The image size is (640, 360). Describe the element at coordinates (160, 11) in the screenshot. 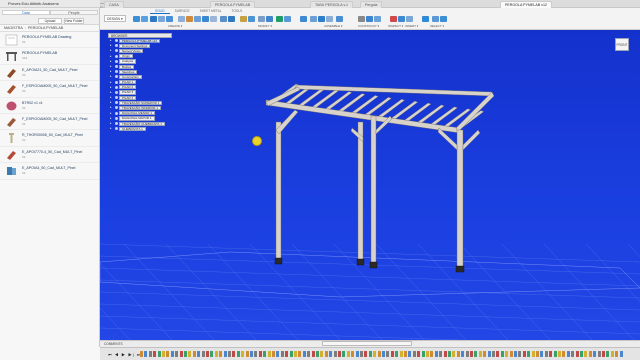

I see `workspace-tab: SOLID` at that location.